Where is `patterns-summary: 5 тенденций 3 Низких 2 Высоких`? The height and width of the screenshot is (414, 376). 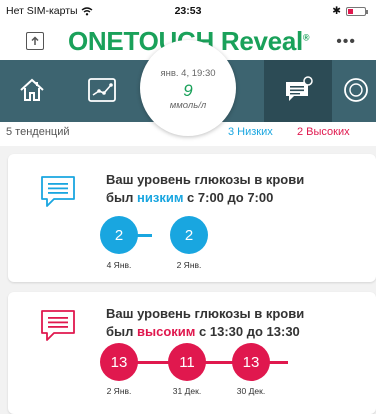
patterns-summary: 5 тенденций 3 Низких 2 Высоких is located at coordinates (188, 133).